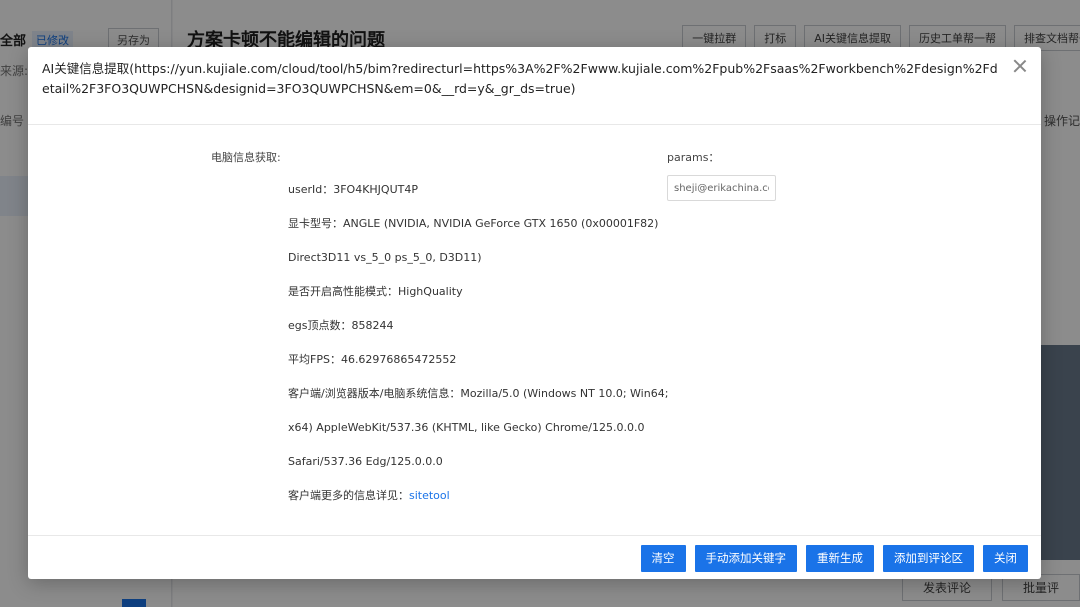  What do you see at coordinates (534, 557) in the screenshot?
I see `dialog-footer: 清空 手动添加关键字 重新生成 添加到评论区 关闭` at bounding box center [534, 557].